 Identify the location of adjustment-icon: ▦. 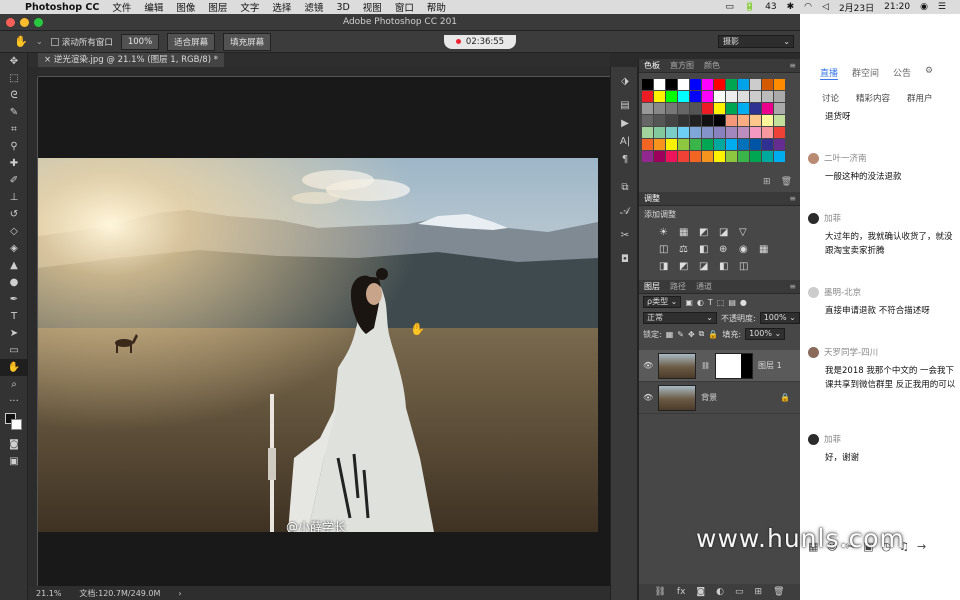
(687, 232).